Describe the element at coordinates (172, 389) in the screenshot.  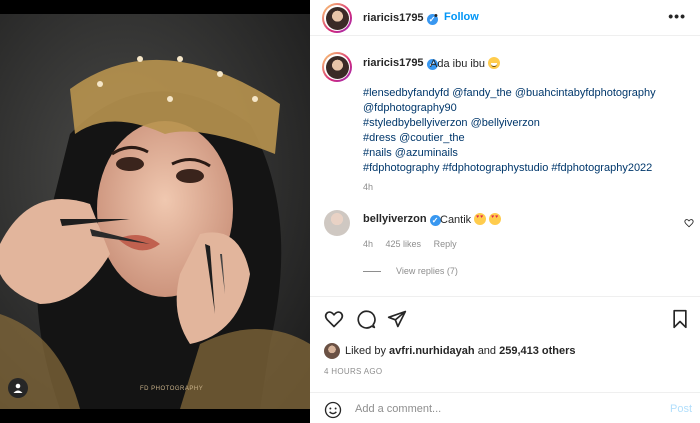
I see `photo-watermark: FD PHOTOGRAPHY` at that location.